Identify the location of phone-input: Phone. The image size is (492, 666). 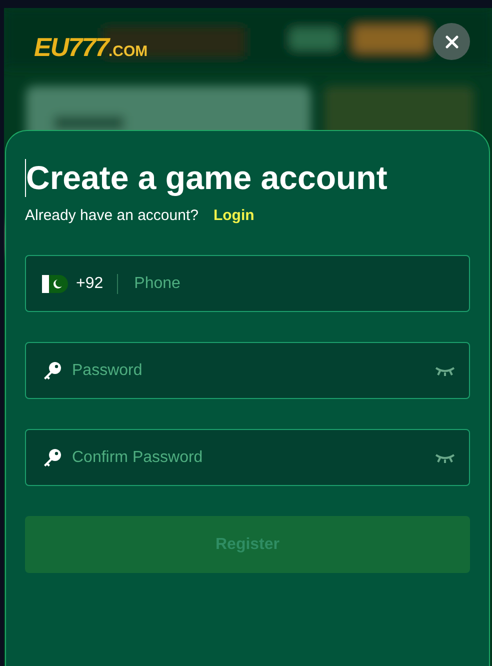
(293, 283).